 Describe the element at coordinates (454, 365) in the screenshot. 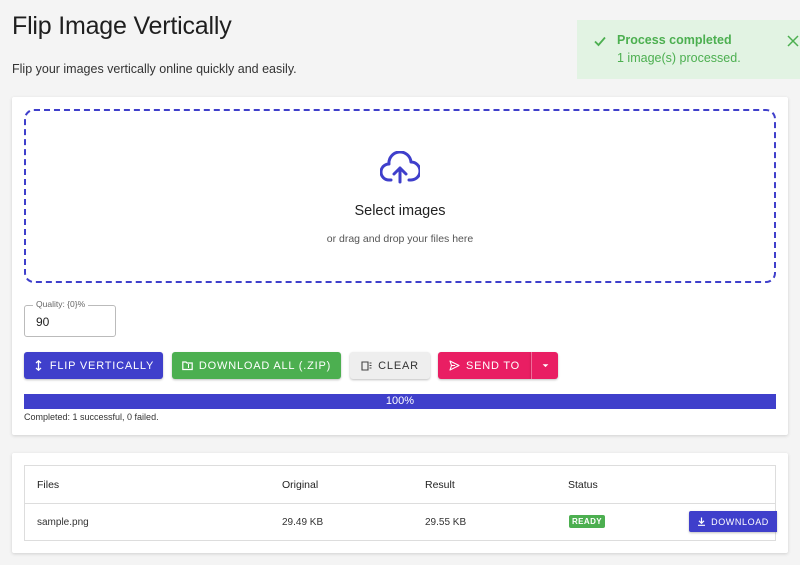

I see `send-icon` at that location.